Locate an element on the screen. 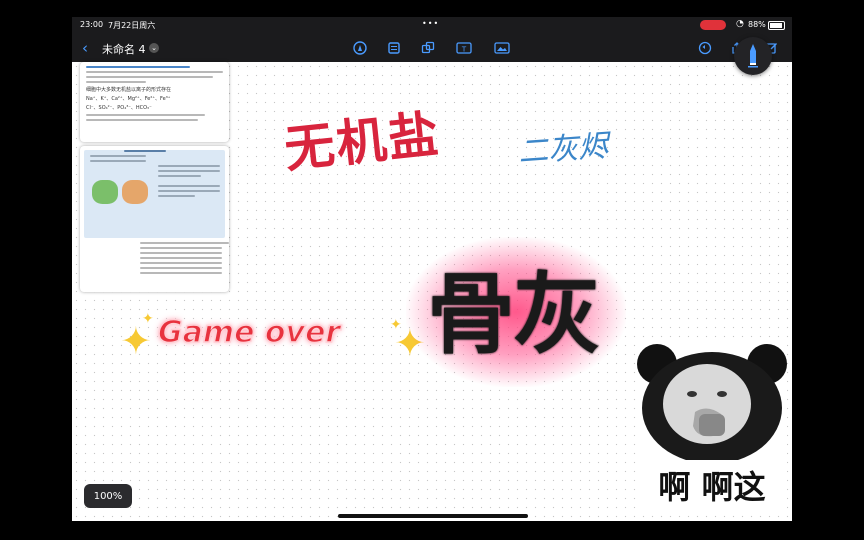 The image size is (864, 540). battery-icon is located at coordinates (776, 25).